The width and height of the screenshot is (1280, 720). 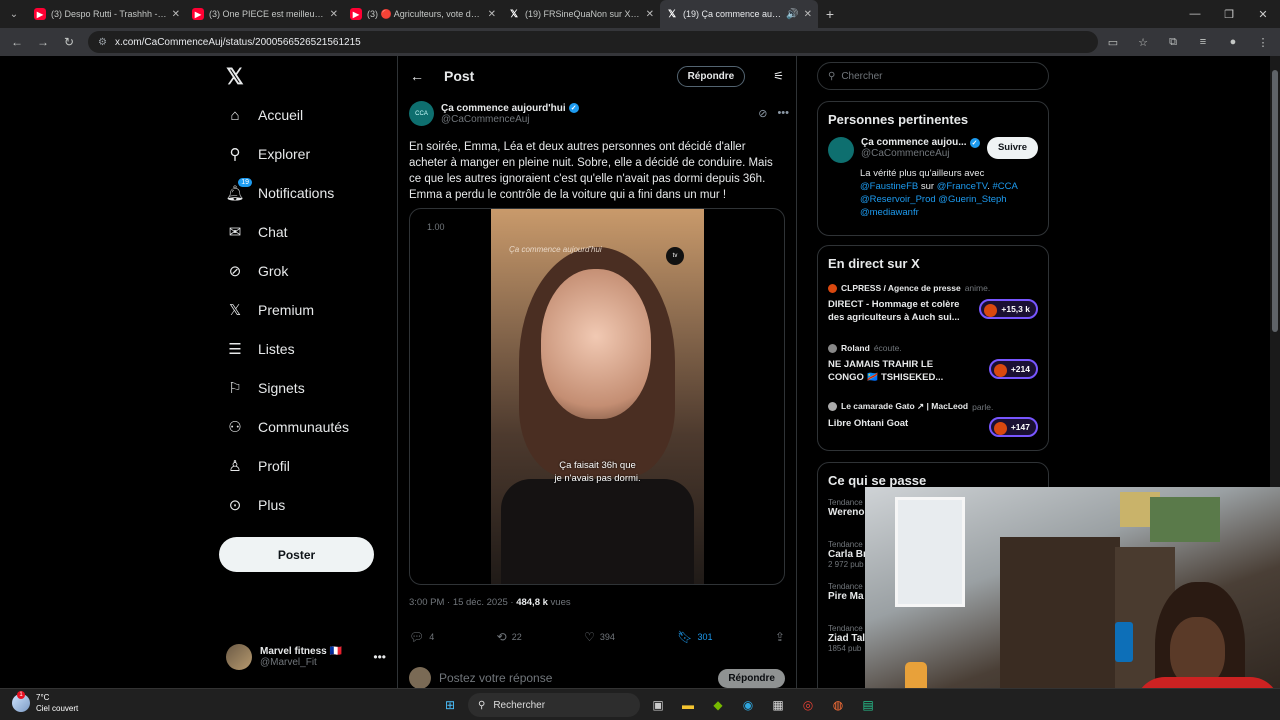 I want to click on browser-tab: ▶ (3) One PIECE est meilleur sans ✕, so click(x=265, y=14).